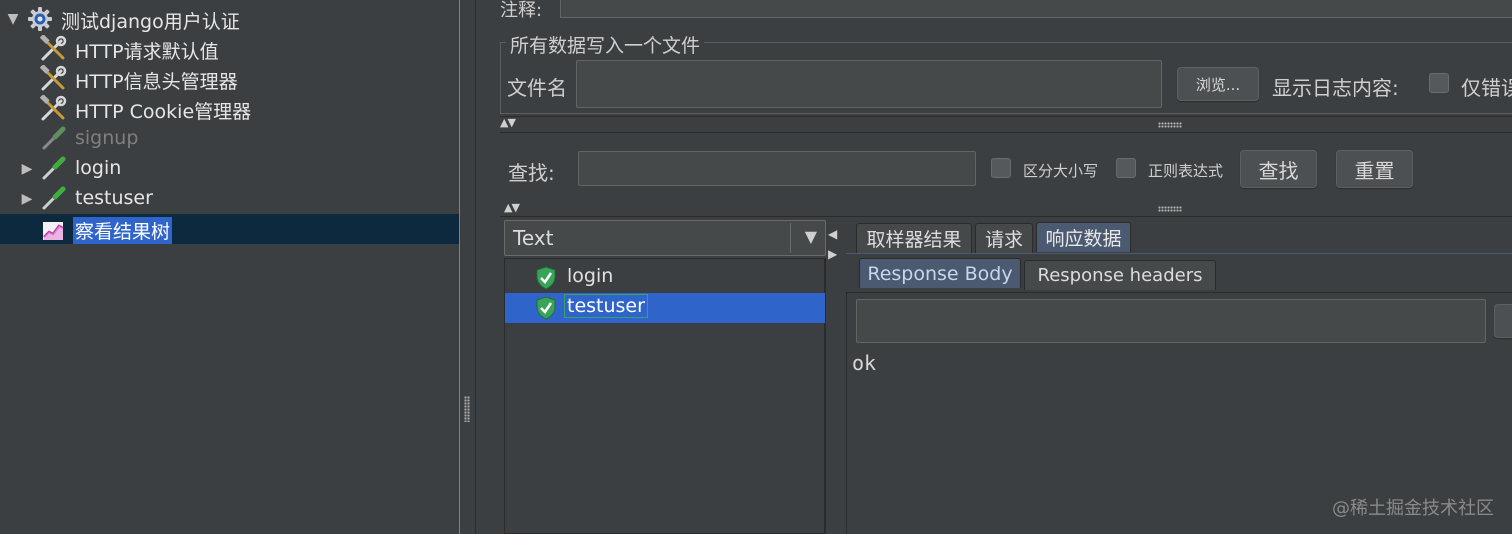  Describe the element at coordinates (914, 238) in the screenshot. I see `tab-sampler-result: 取样器结果` at that location.